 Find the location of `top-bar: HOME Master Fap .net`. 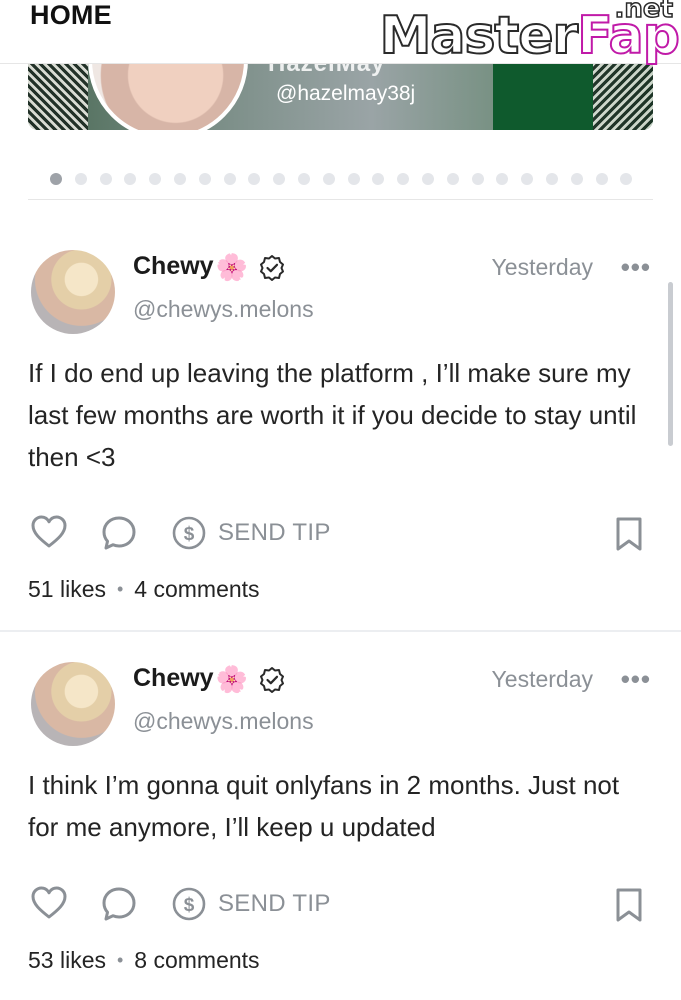

top-bar: HOME Master Fap .net is located at coordinates (340, 33).